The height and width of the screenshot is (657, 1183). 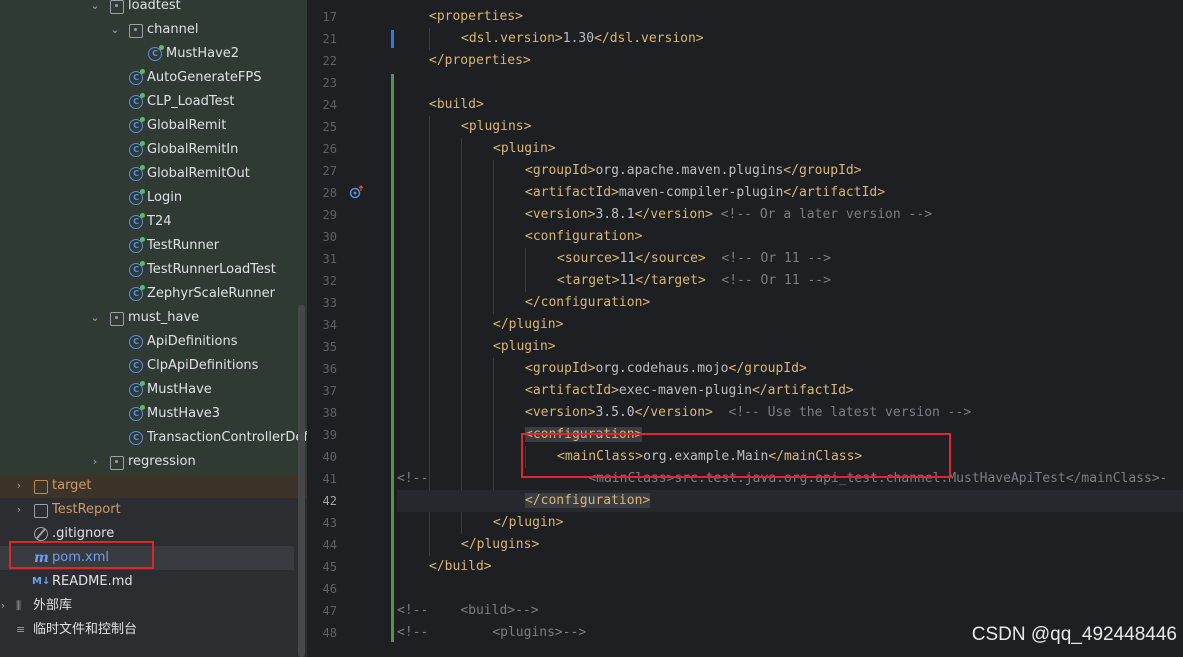 I want to click on line-number: 22, so click(x=329, y=61).